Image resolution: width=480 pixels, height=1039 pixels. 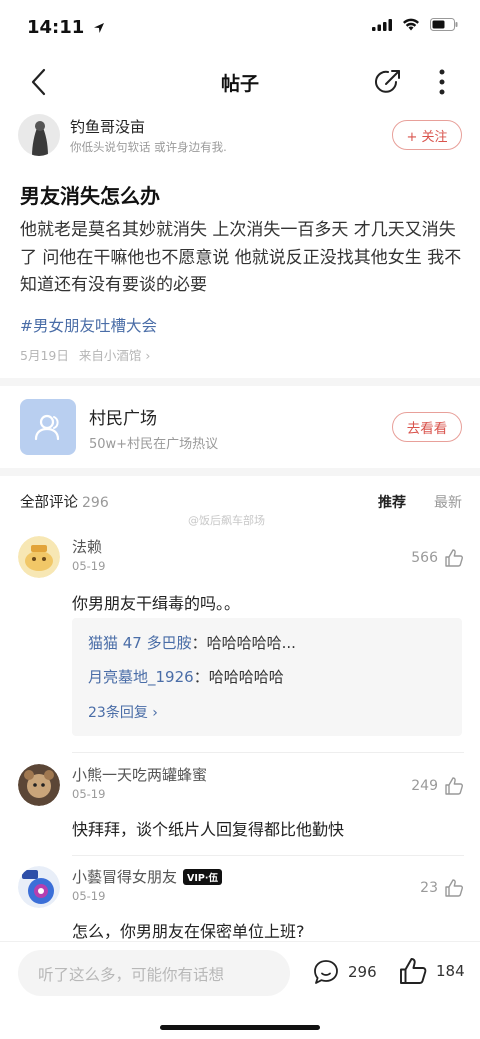 What do you see at coordinates (98, 28) in the screenshot?
I see `location-arrow-icon` at bounding box center [98, 28].